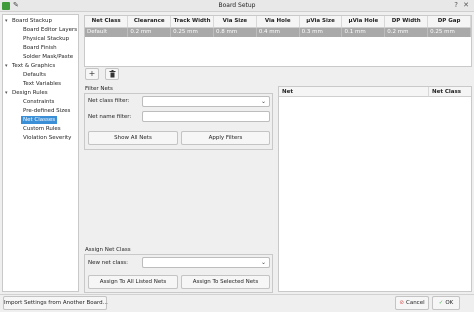 Image resolution: width=474 pixels, height=312 pixels. Describe the element at coordinates (415, 303) in the screenshot. I see `cancel-label: Cancel` at that location.